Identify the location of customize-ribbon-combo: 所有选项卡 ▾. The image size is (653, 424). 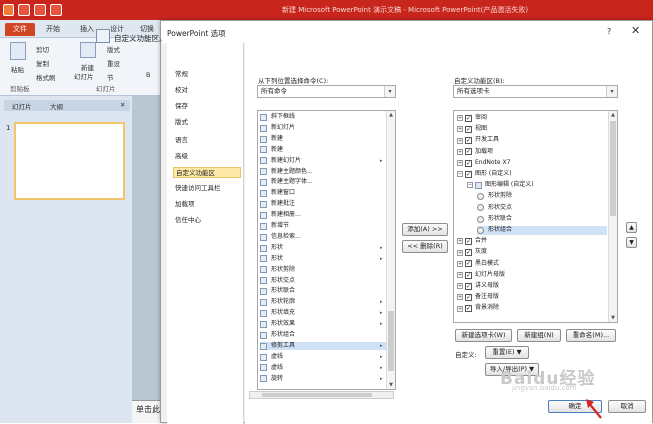
(535, 91).